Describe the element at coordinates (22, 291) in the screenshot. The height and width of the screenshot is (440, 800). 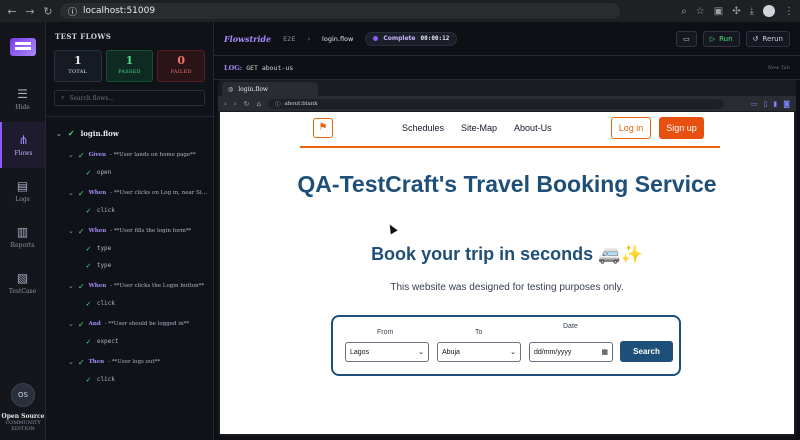
I see `rail-label: TestCase` at that location.